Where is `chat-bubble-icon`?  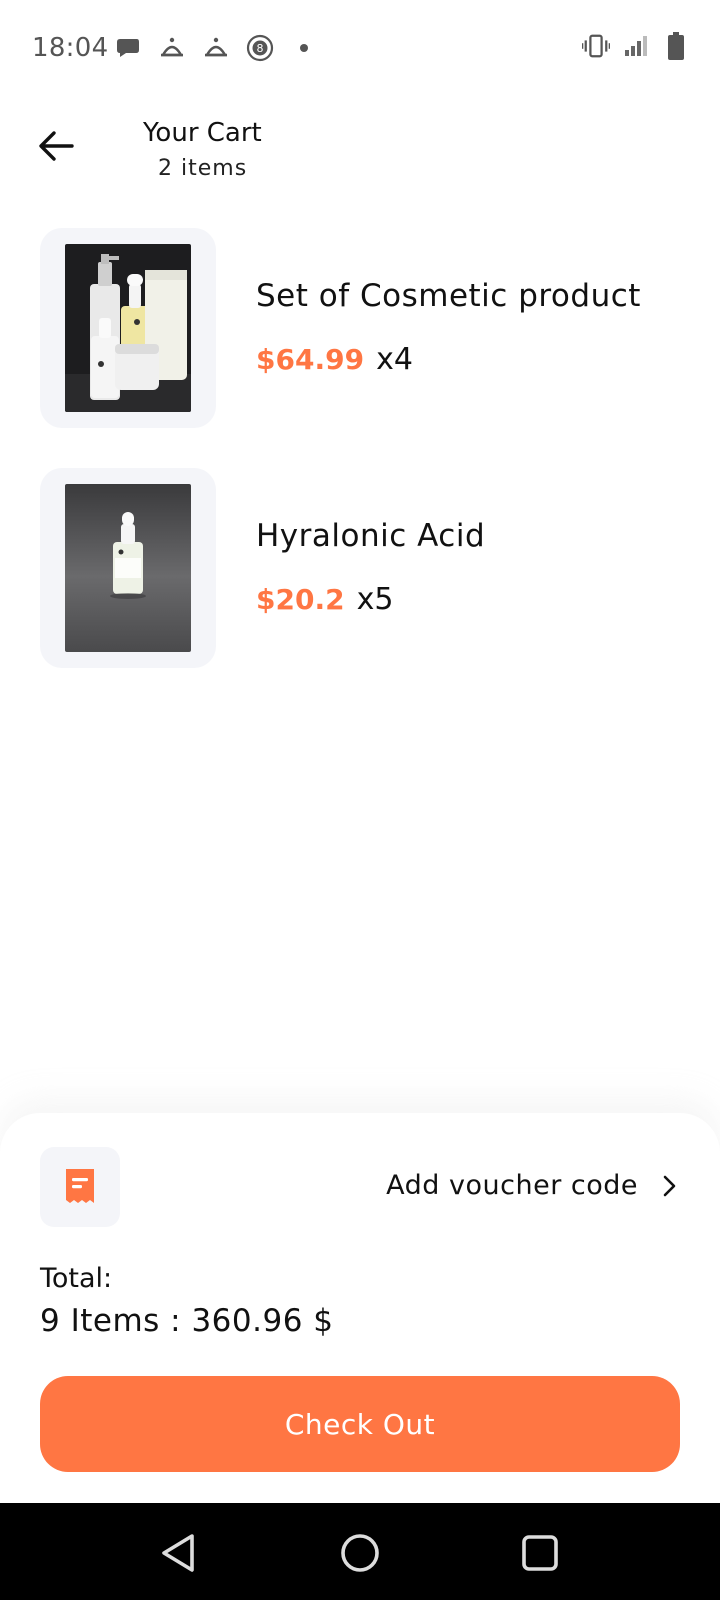 chat-bubble-icon is located at coordinates (128, 48).